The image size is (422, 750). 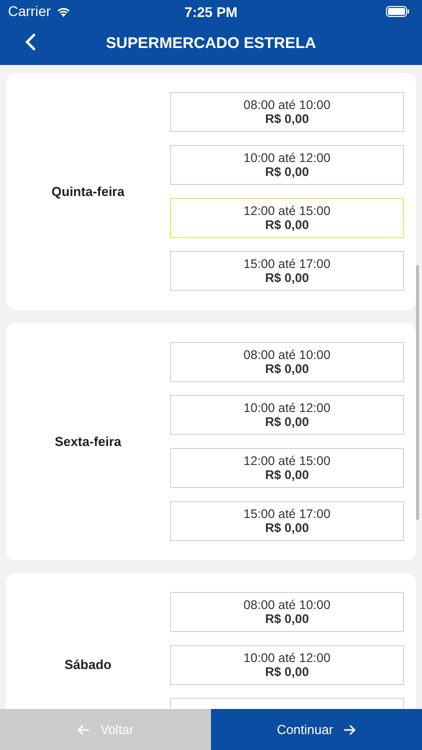 I want to click on page-title: SUPERMERCADO ESTRELA, so click(x=211, y=44).